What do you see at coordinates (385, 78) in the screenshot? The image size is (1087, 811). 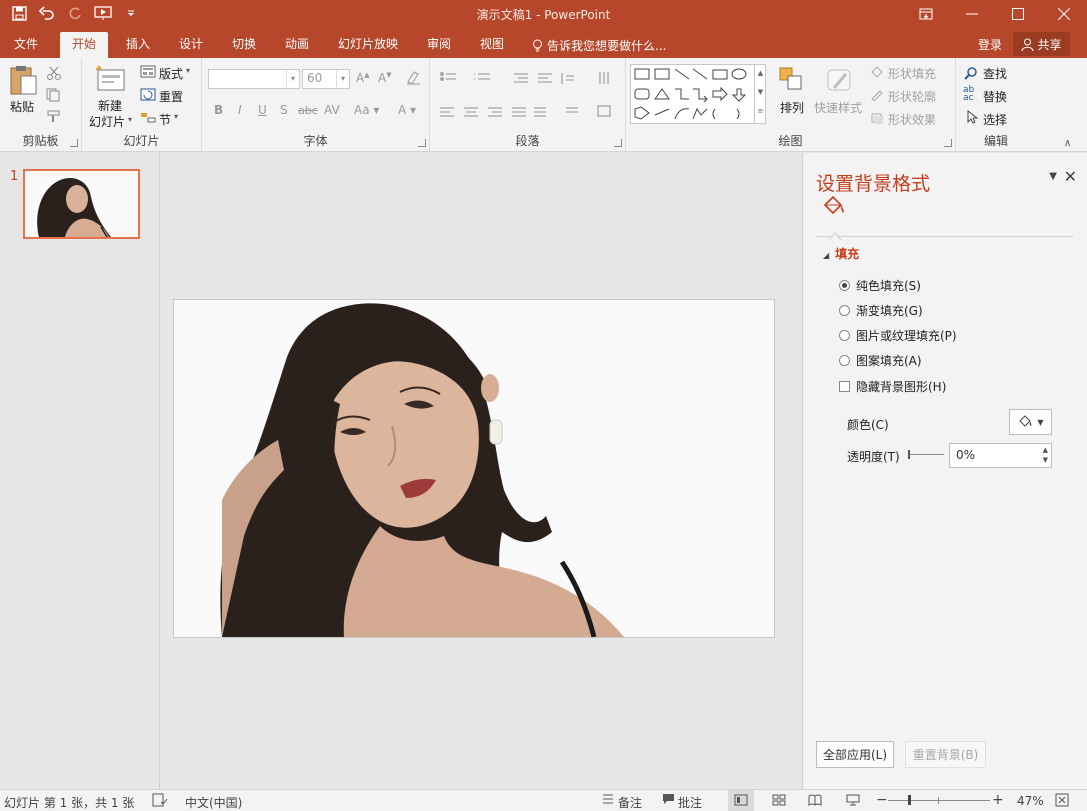 I see `shrink-font-icon: A▼` at bounding box center [385, 78].